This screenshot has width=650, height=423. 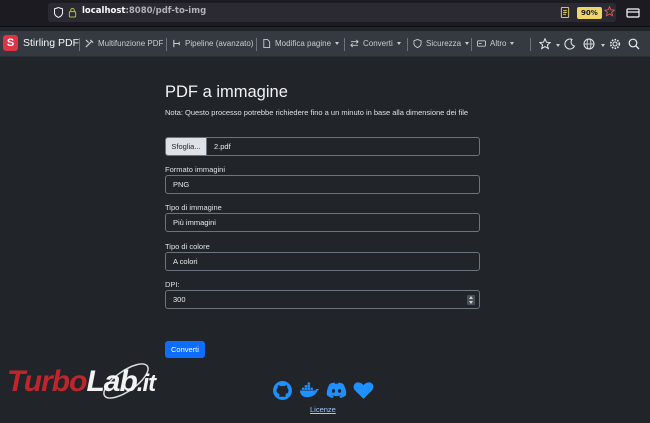 I want to click on brand-name: Stirling PDF, so click(x=51, y=43).